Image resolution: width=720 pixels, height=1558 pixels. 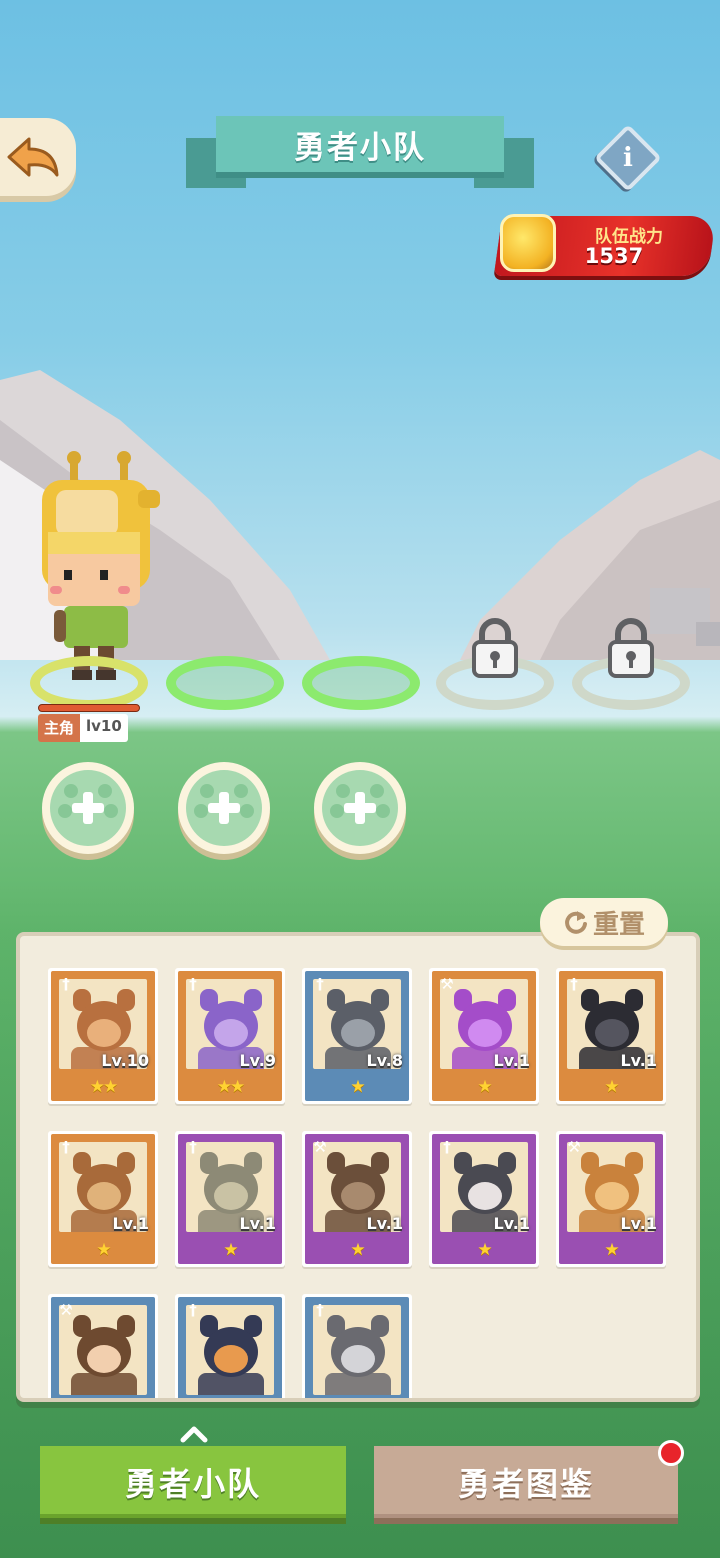 I want to click on reset-label: 重置, so click(x=618, y=924).